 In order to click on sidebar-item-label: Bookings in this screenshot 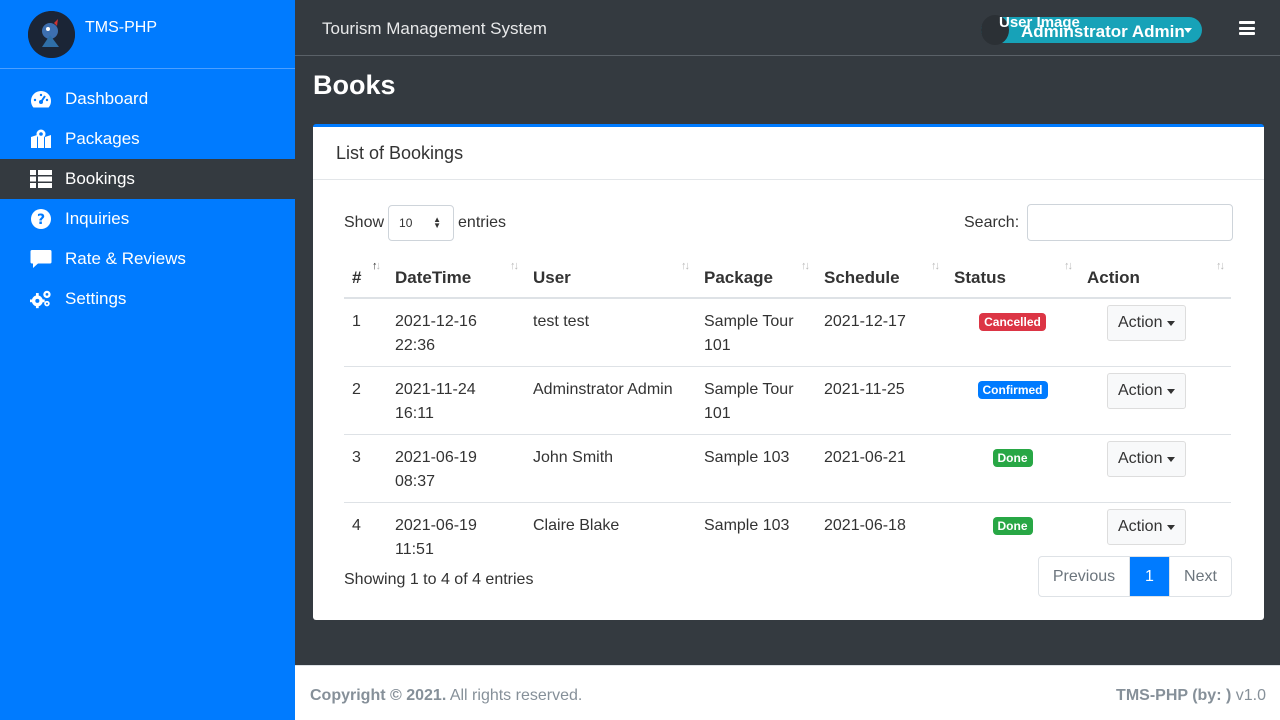, I will do `click(100, 178)`.